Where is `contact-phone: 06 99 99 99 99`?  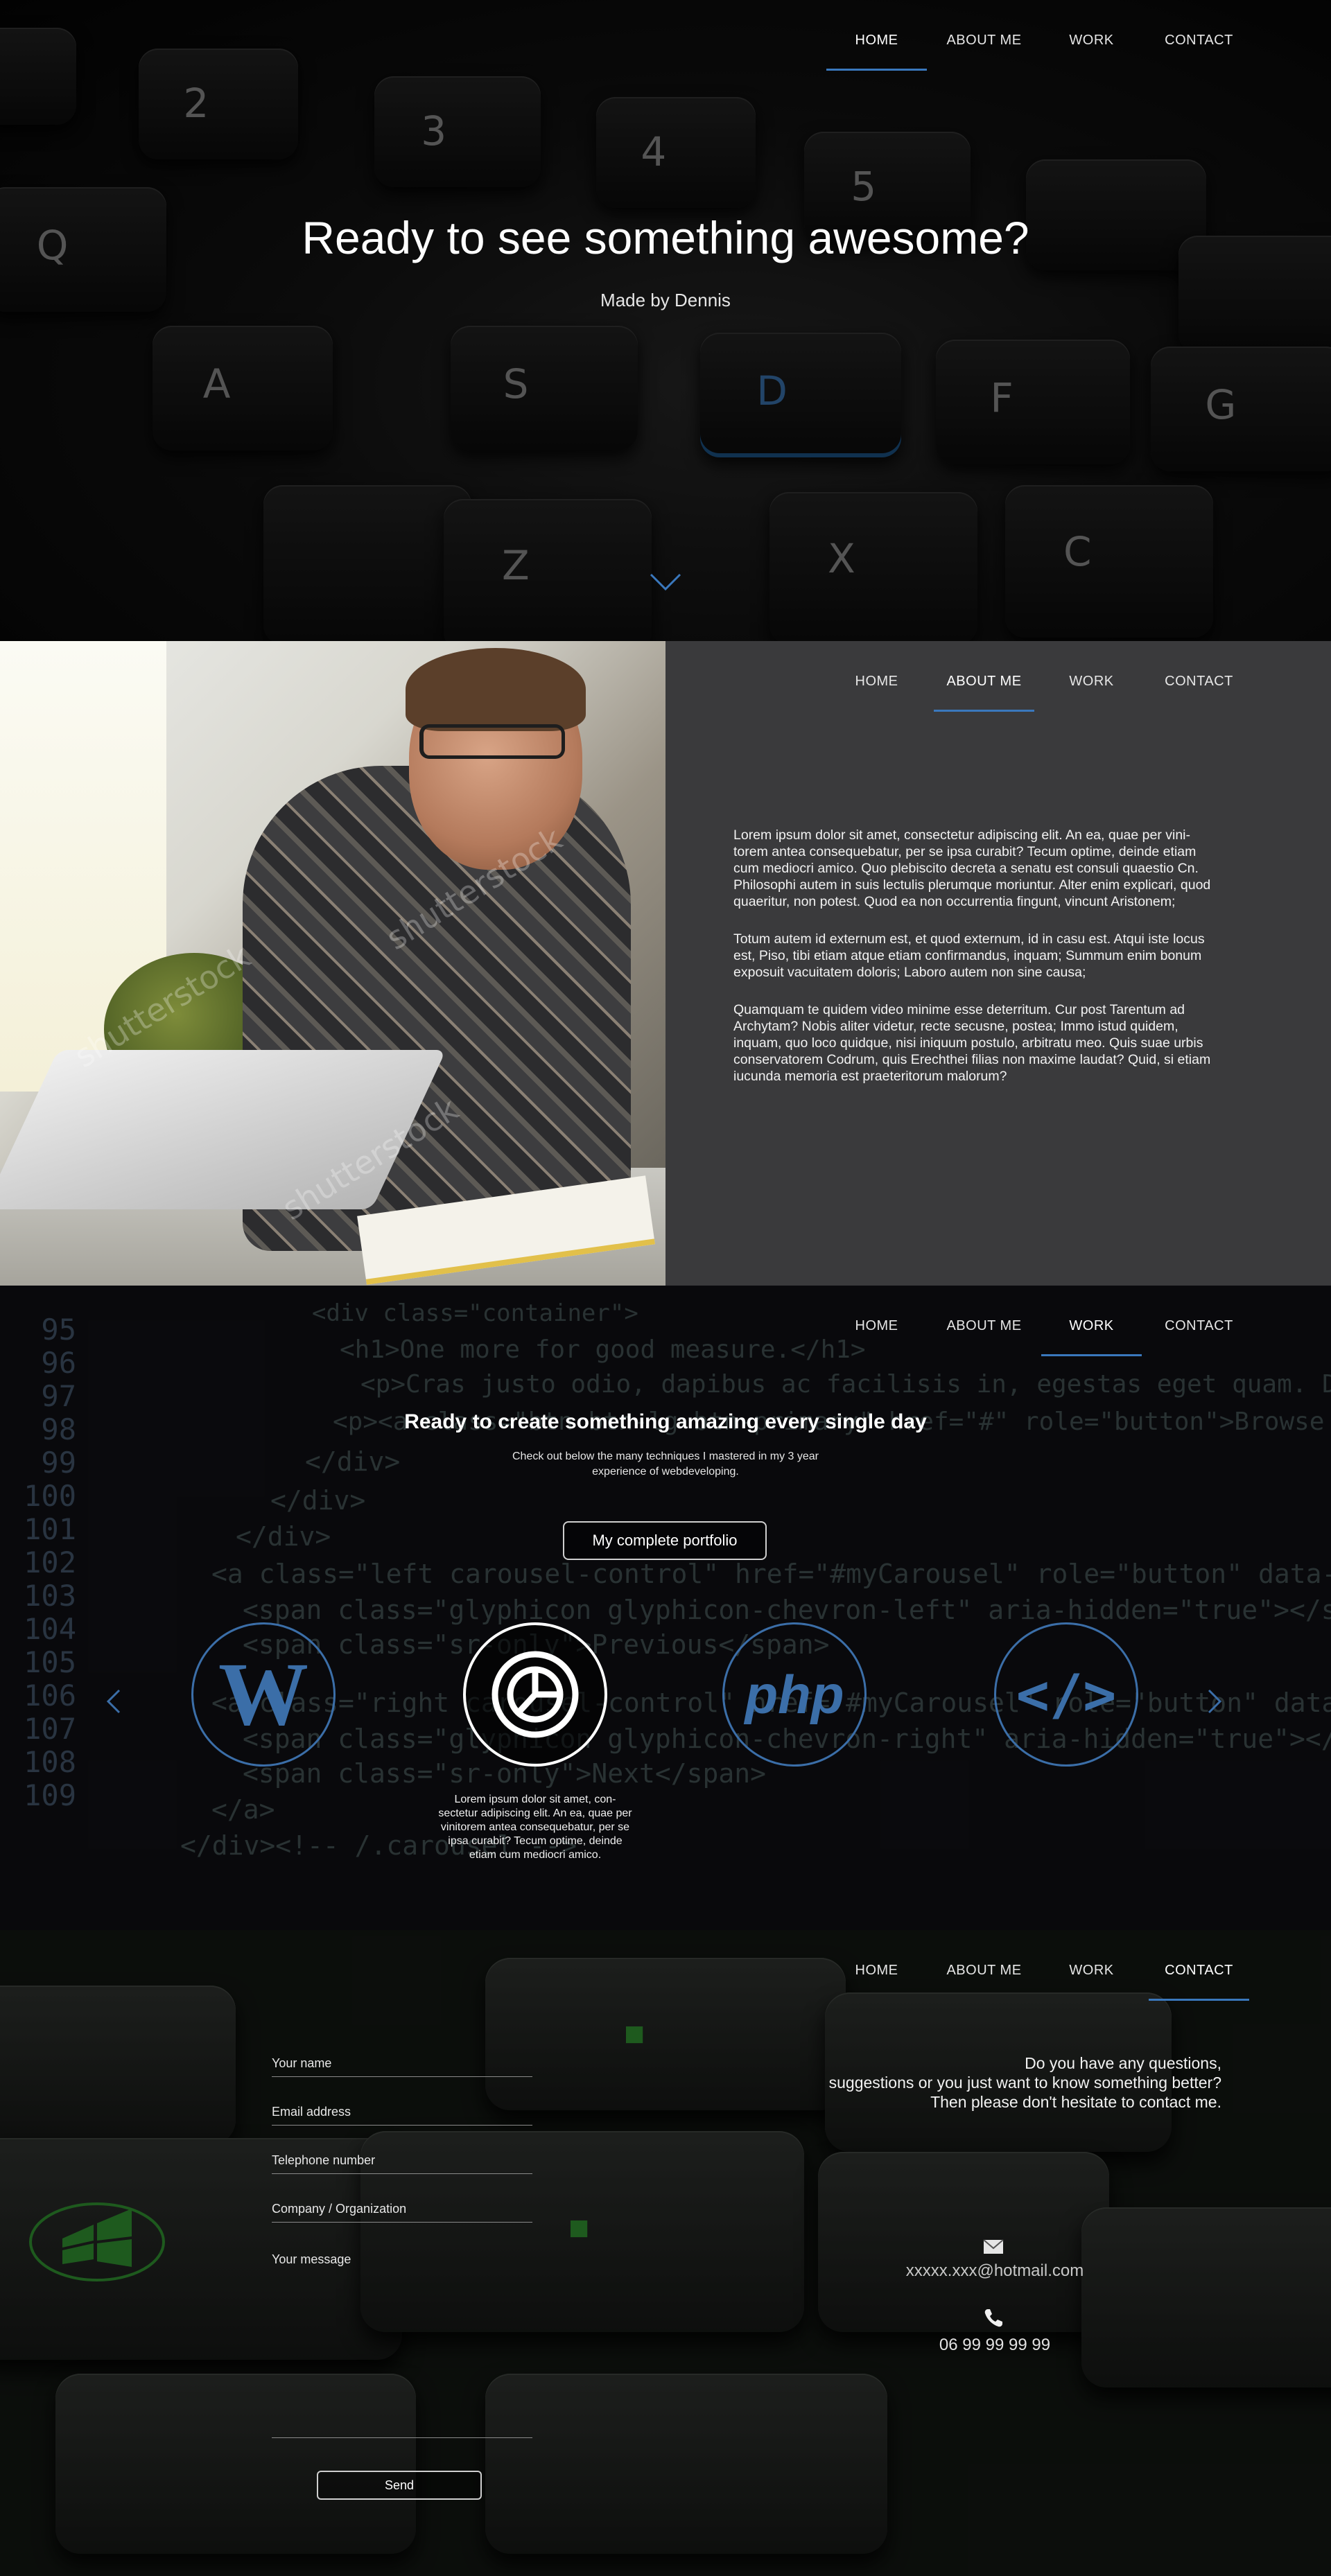
contact-phone: 06 99 99 99 99 is located at coordinates (995, 2345).